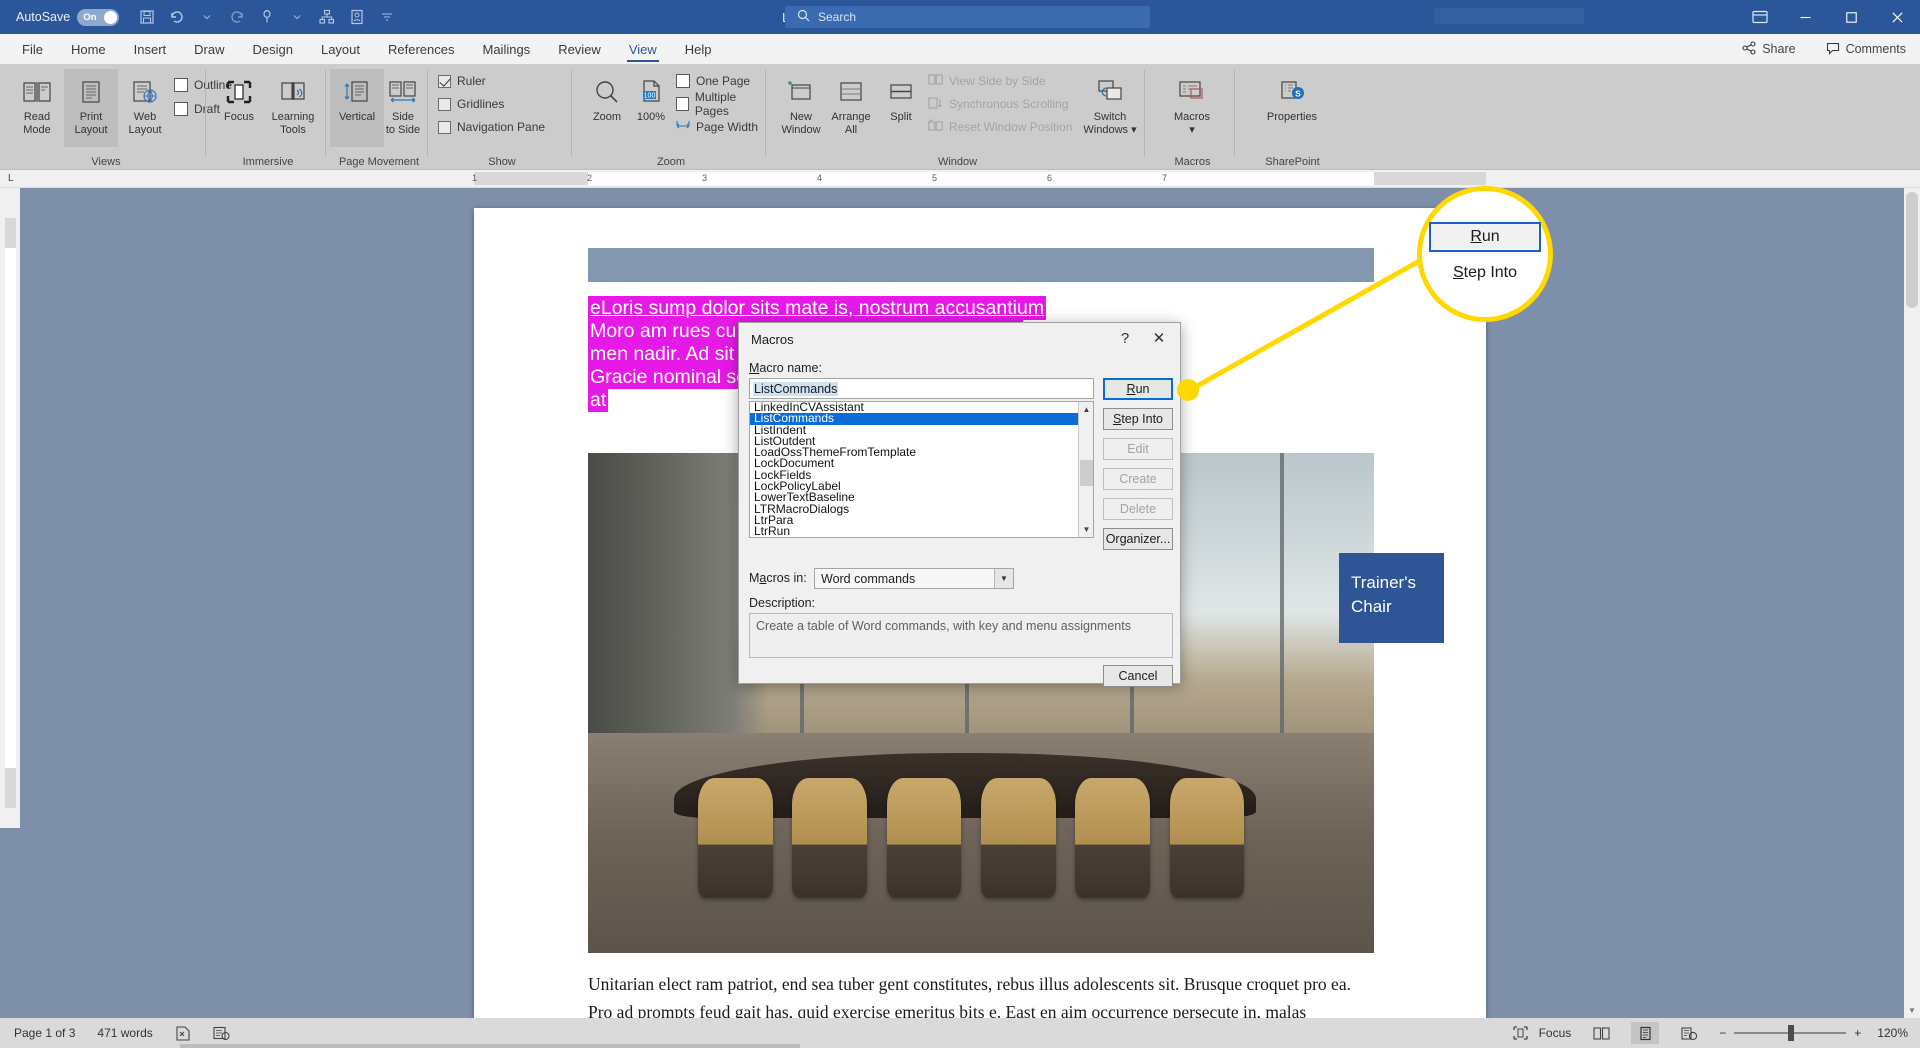 The width and height of the screenshot is (1920, 1048). I want to click on ribbon-display-options-icon, so click(1760, 17).